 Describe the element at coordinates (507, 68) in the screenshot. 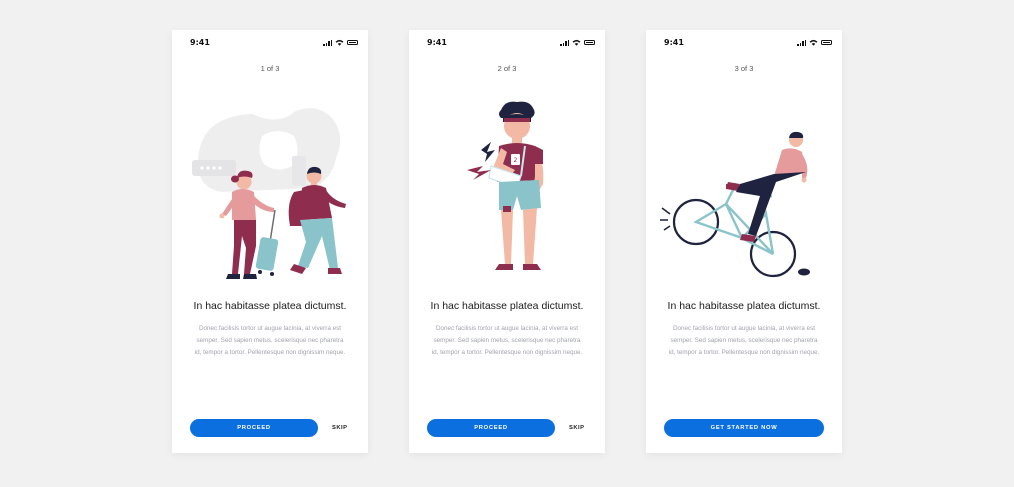

I see `page-indicator: 2 of 3` at that location.